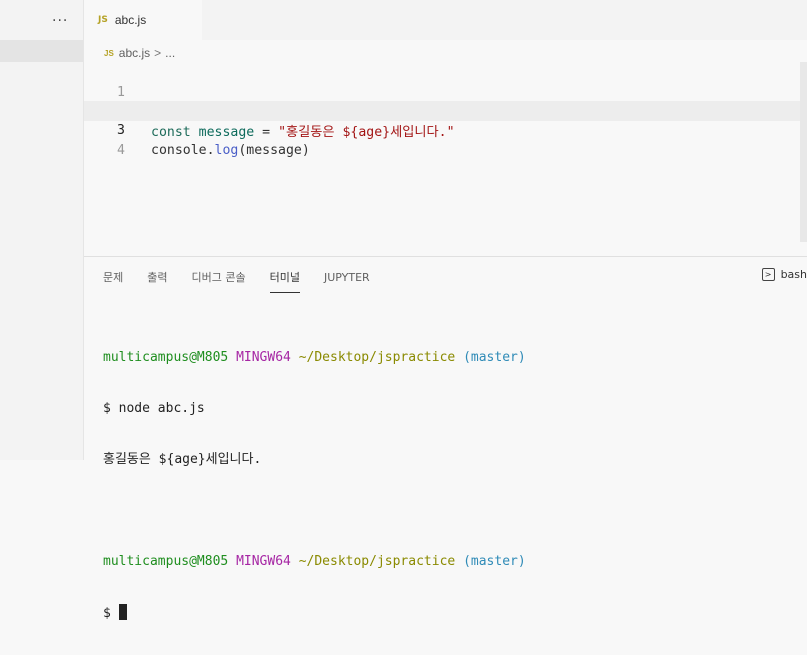  What do you see at coordinates (122, 612) in the screenshot?
I see `terminal-cursor` at bounding box center [122, 612].